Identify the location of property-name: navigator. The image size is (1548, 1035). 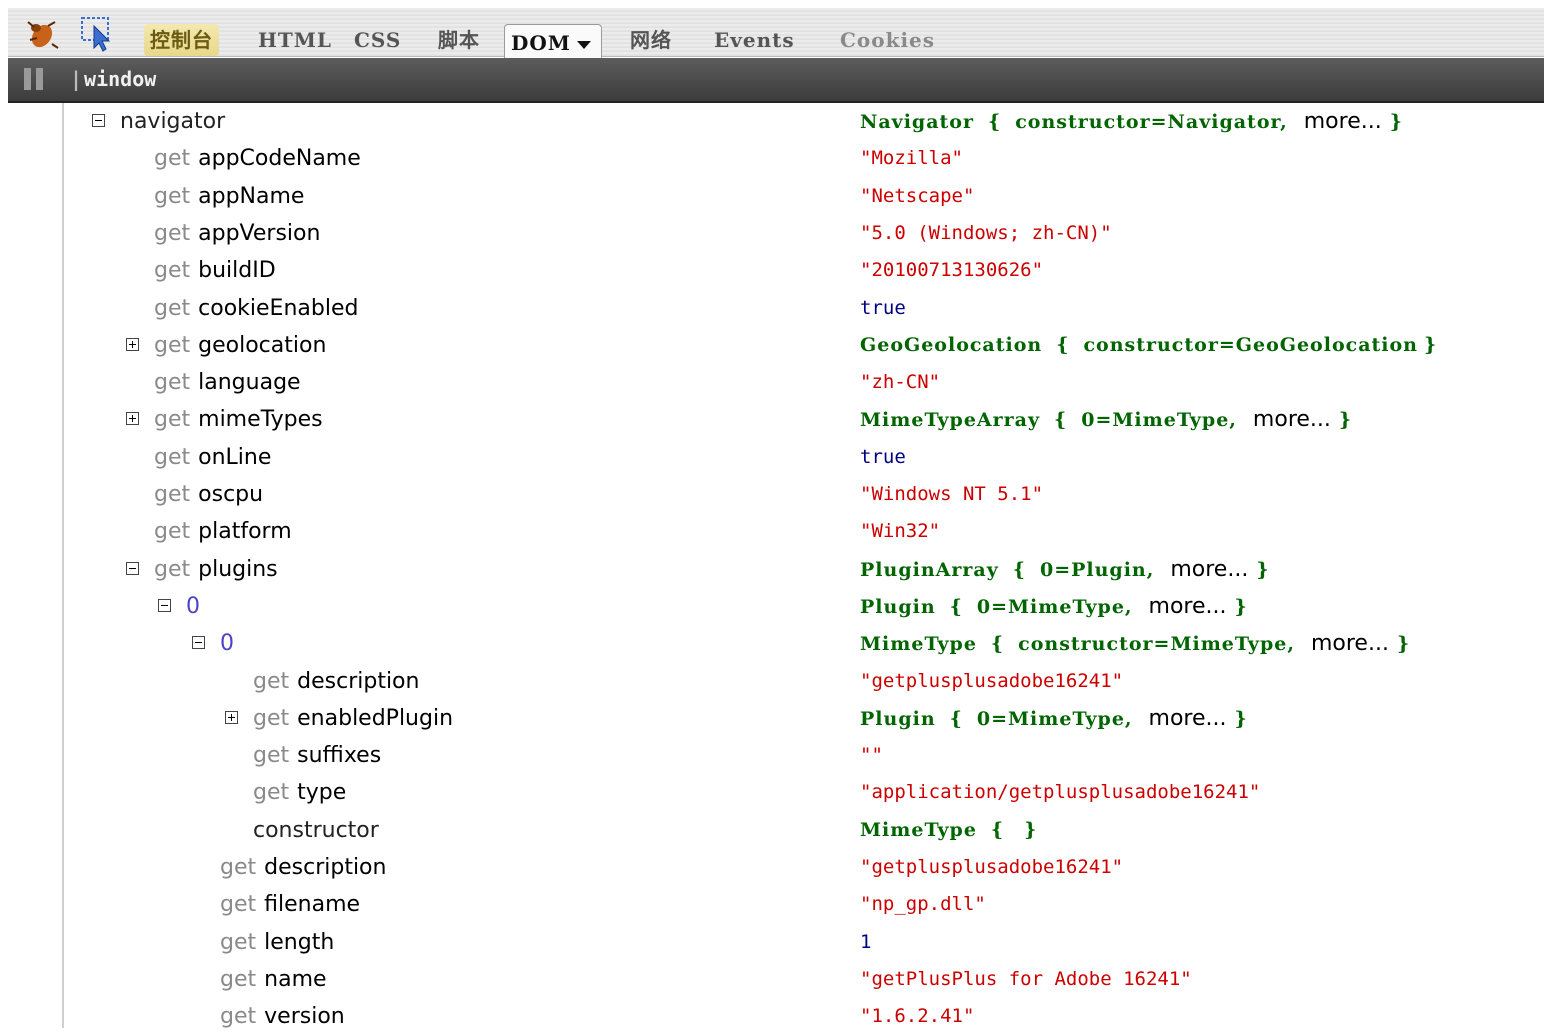
(172, 121).